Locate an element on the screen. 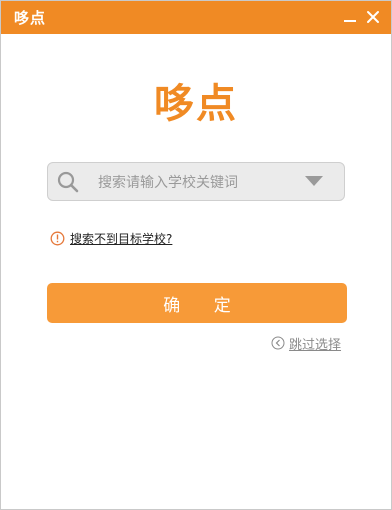  search-icon is located at coordinates (68, 182).